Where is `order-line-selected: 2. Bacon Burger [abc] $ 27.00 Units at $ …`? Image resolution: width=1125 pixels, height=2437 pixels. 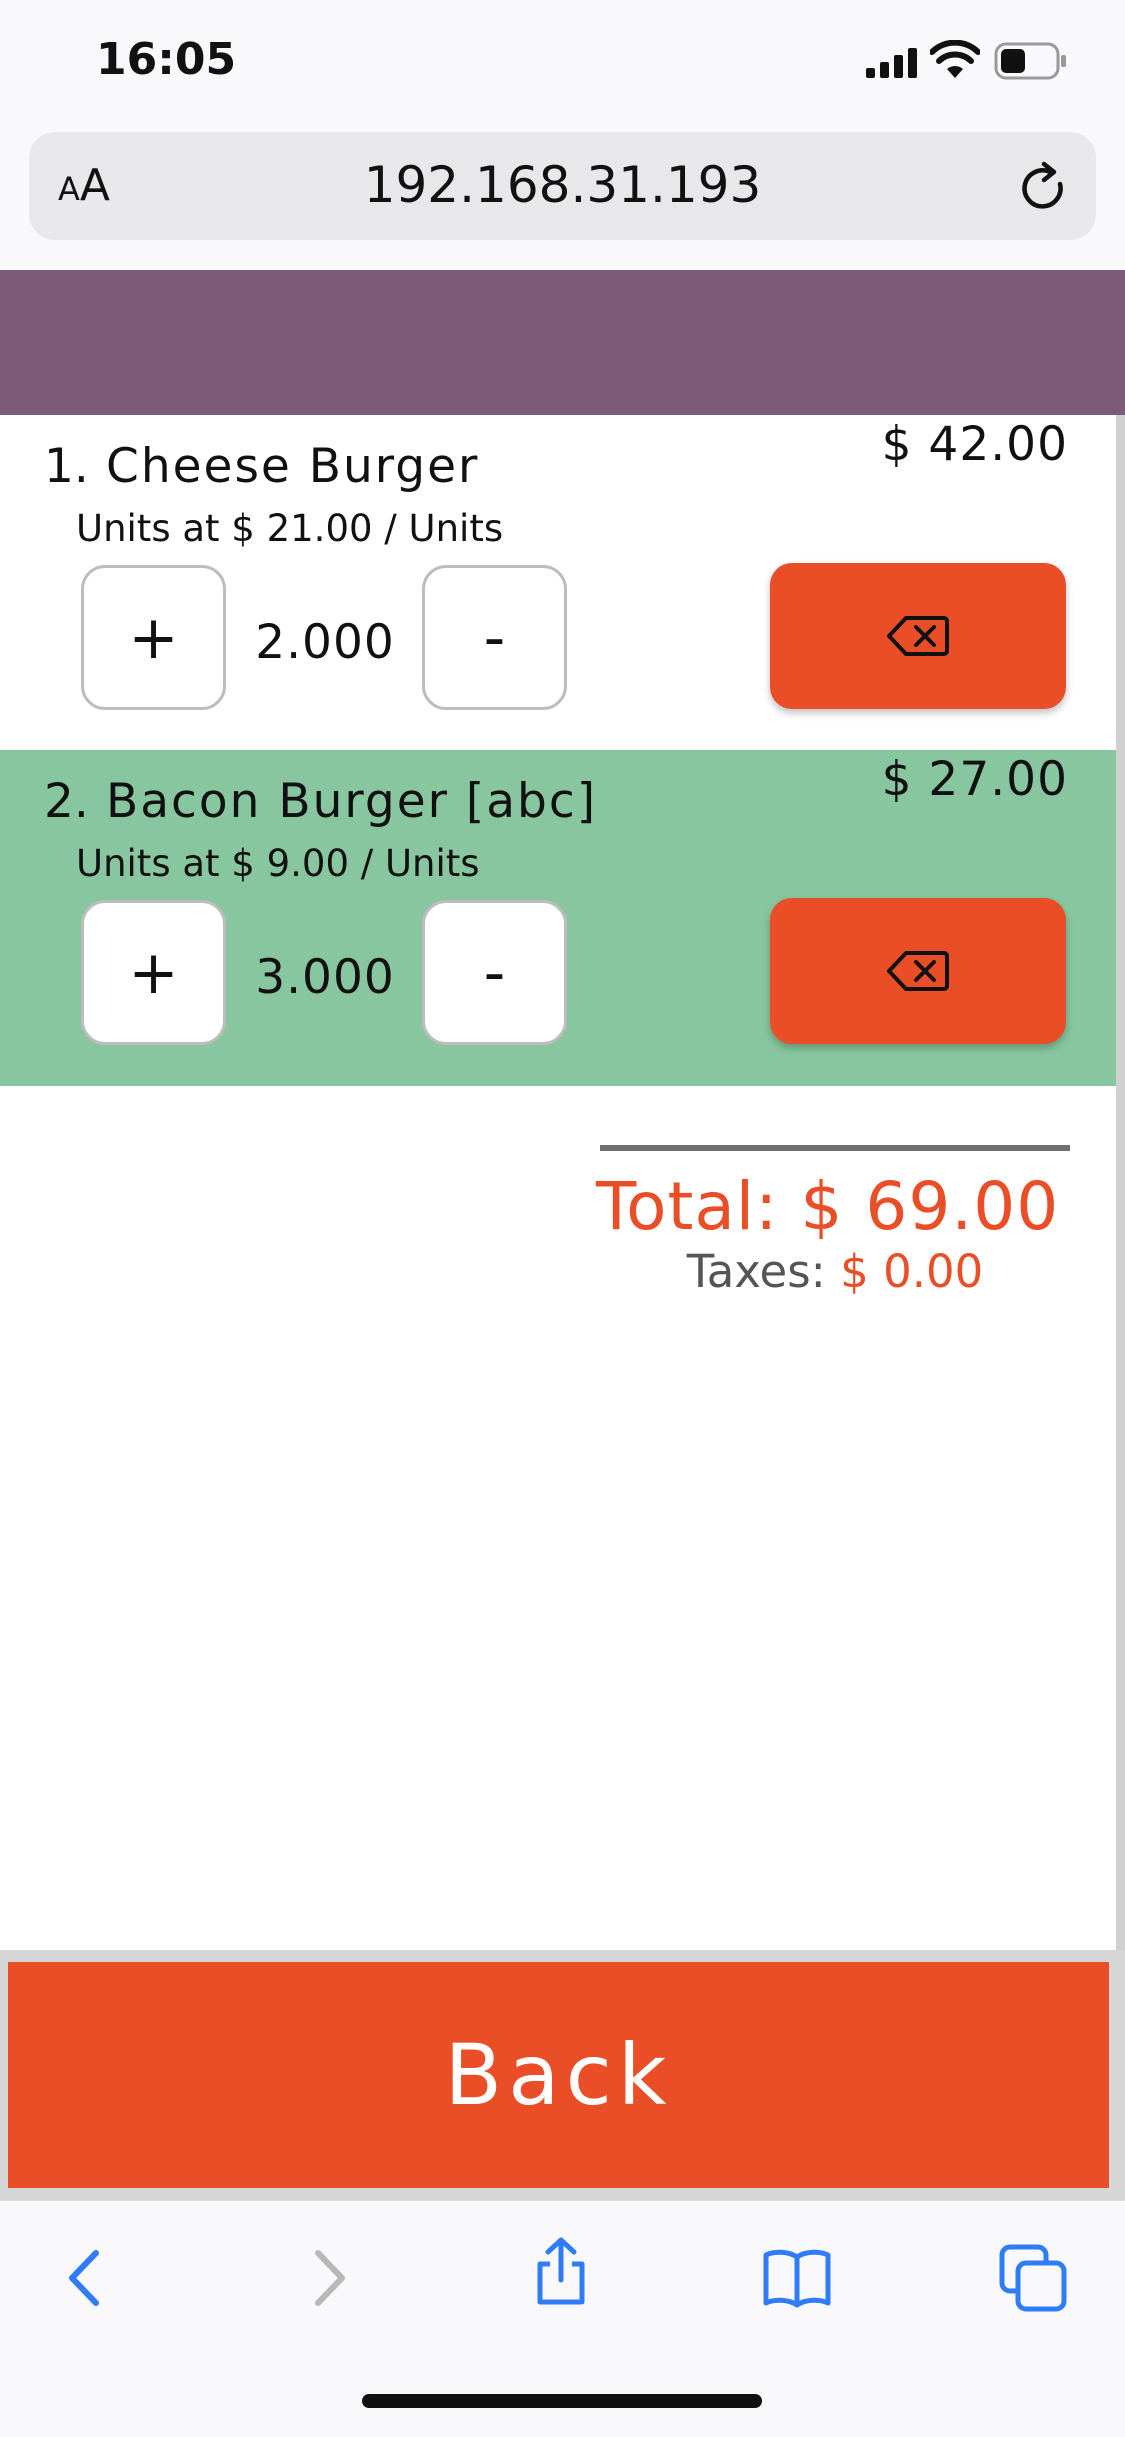 order-line-selected: 2. Bacon Burger [abc] $ 27.00 Units at $ … is located at coordinates (558, 918).